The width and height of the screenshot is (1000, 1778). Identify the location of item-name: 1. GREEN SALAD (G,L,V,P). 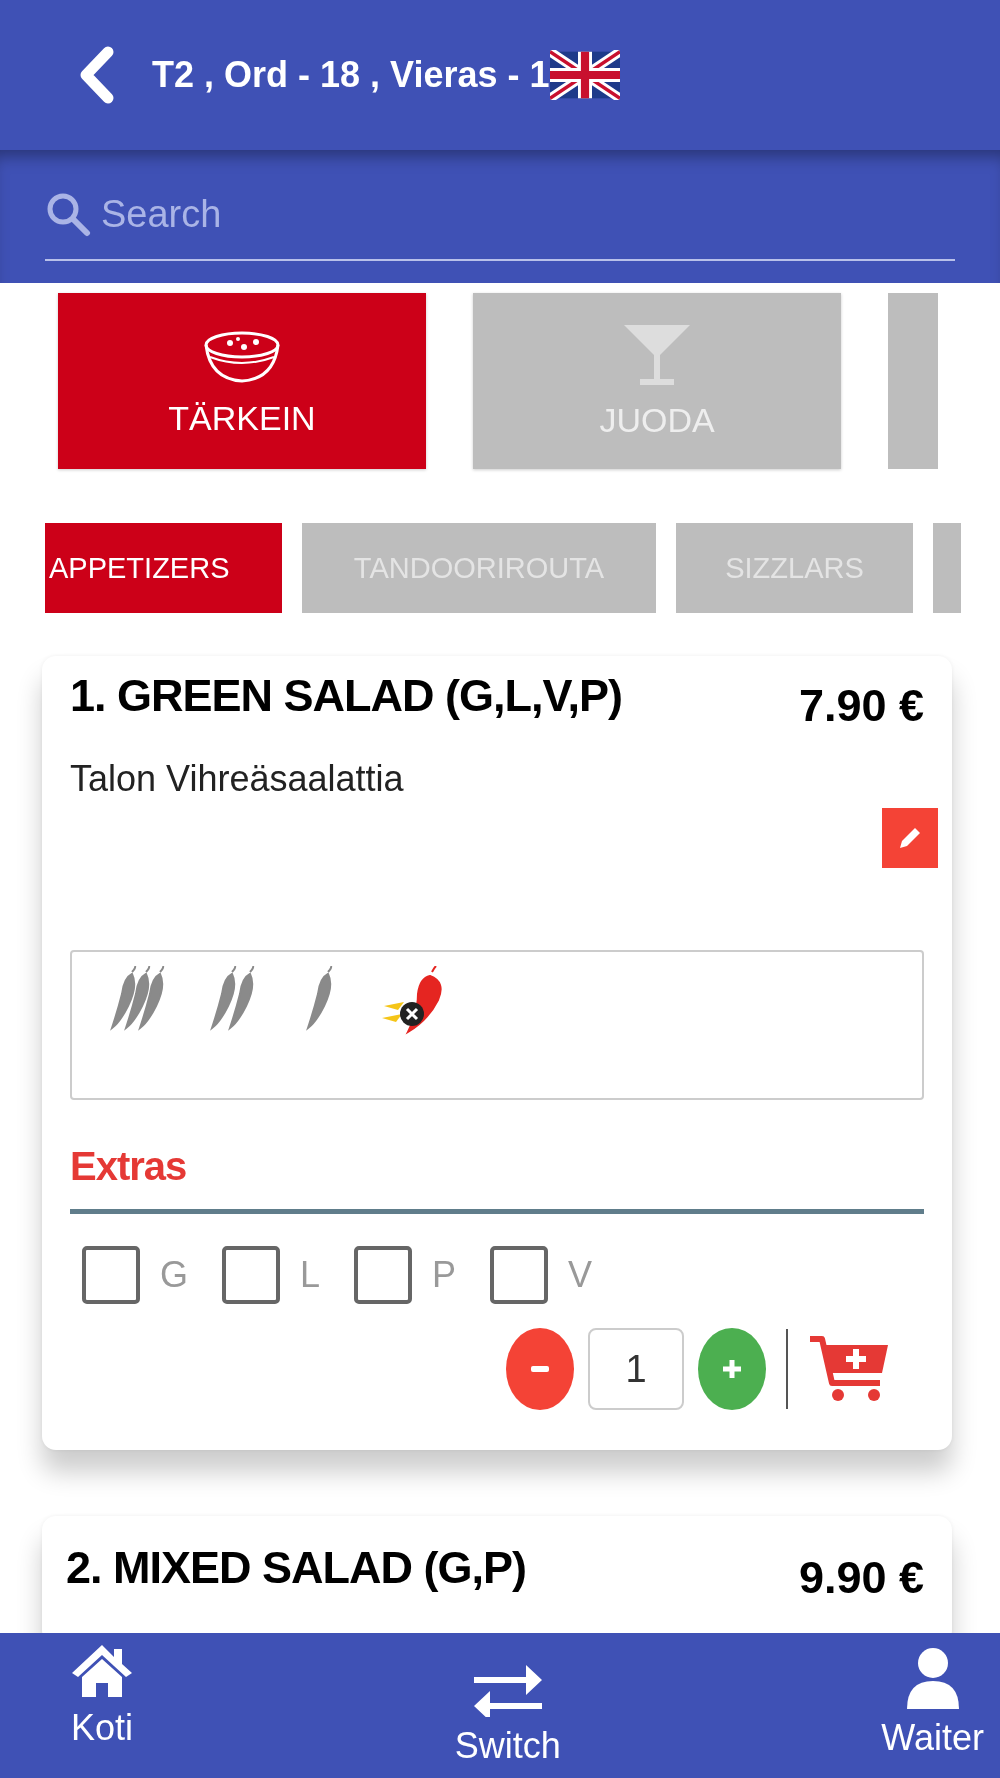
(346, 696).